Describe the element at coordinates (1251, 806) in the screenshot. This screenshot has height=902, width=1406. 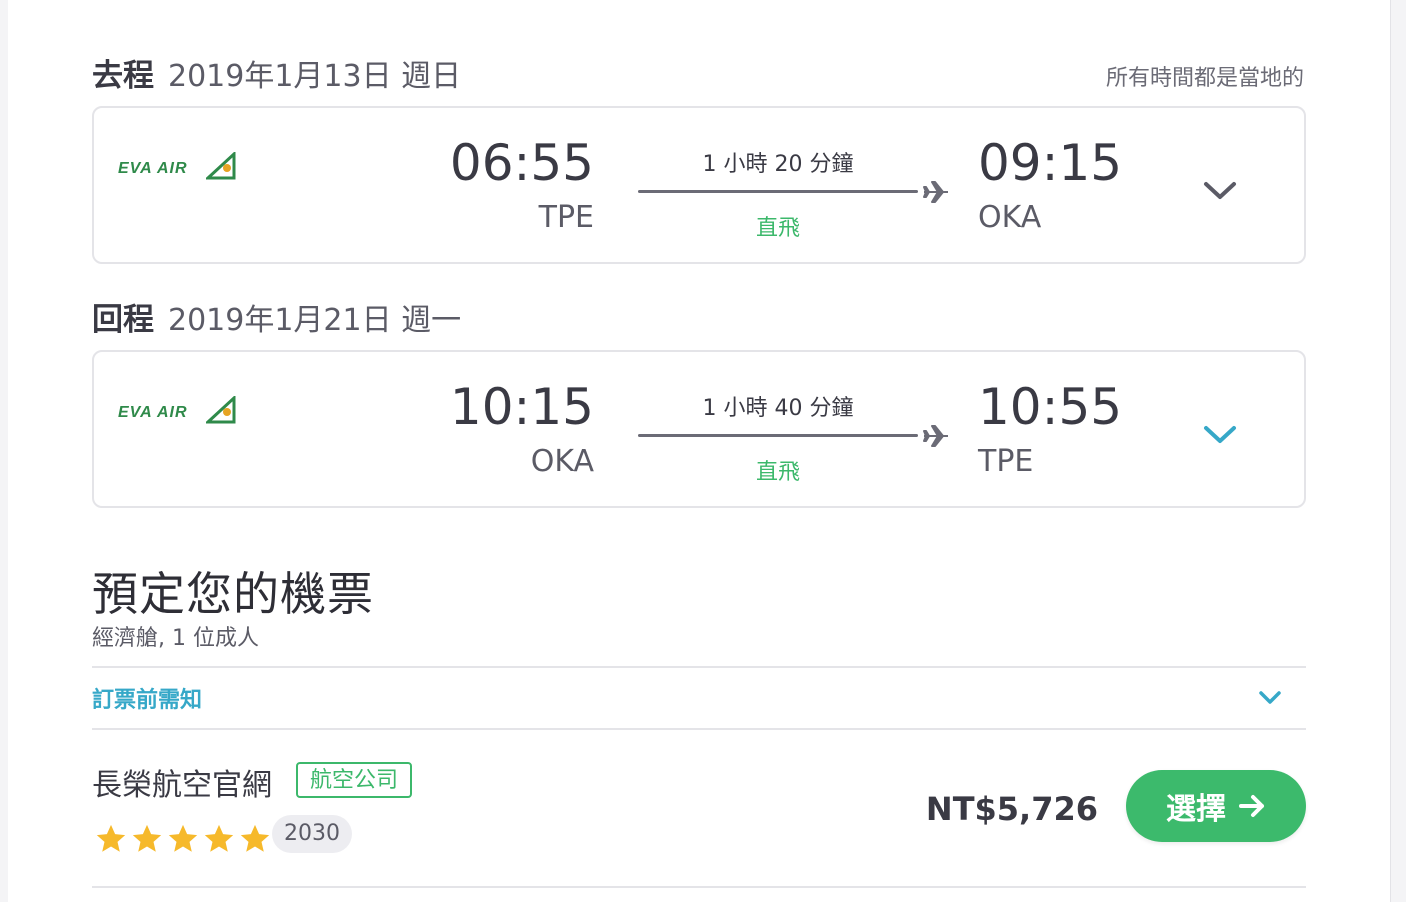
I see `arrow-right-icon` at that location.